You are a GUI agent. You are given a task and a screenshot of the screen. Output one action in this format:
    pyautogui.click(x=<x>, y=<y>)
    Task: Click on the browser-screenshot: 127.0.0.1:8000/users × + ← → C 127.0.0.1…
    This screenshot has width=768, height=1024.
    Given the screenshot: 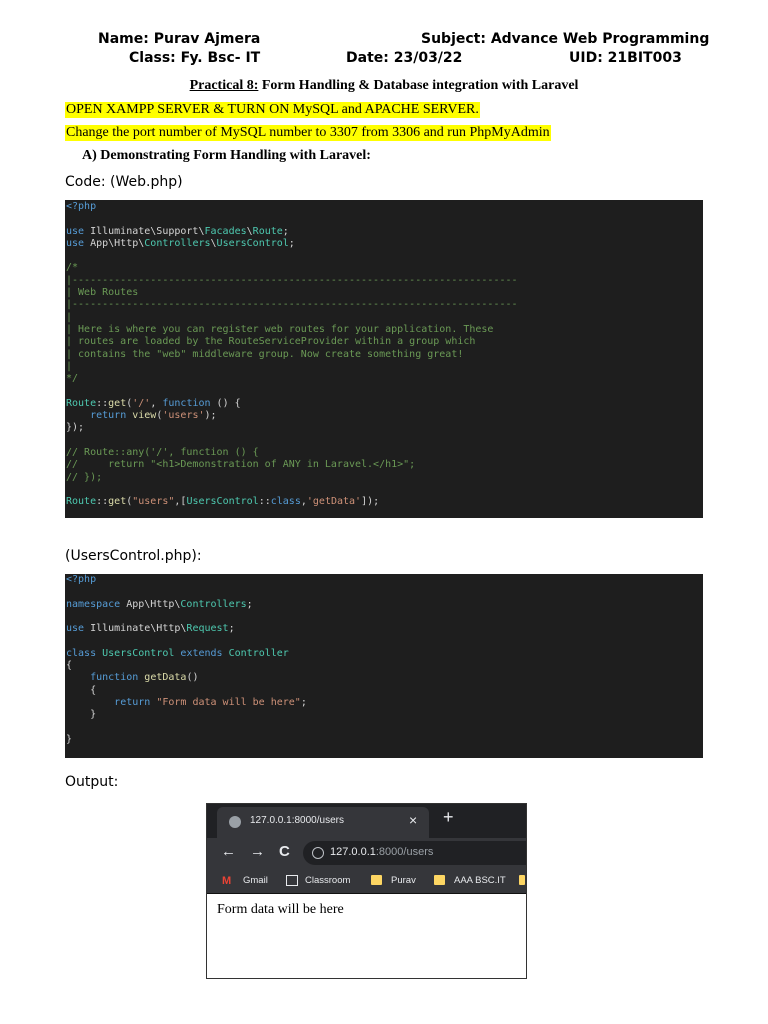 What is the action you would take?
    pyautogui.click(x=366, y=891)
    